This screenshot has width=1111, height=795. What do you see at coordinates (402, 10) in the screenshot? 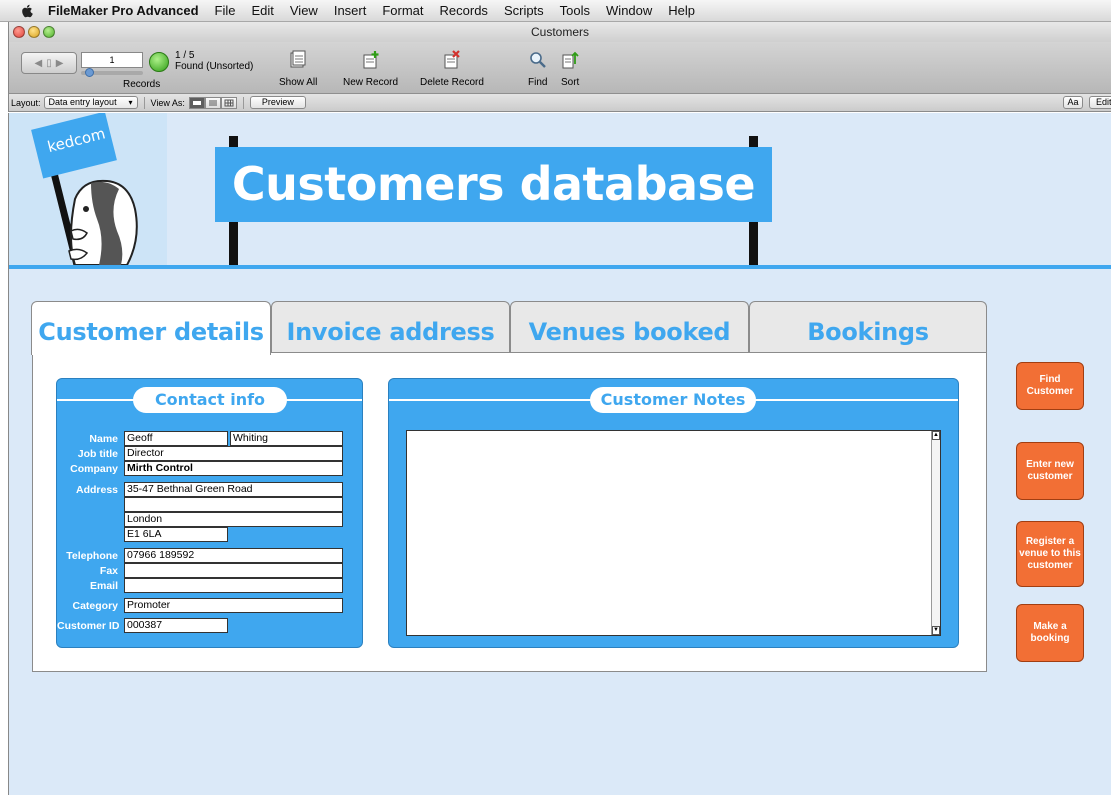
I see `menu-format: Format` at bounding box center [402, 10].